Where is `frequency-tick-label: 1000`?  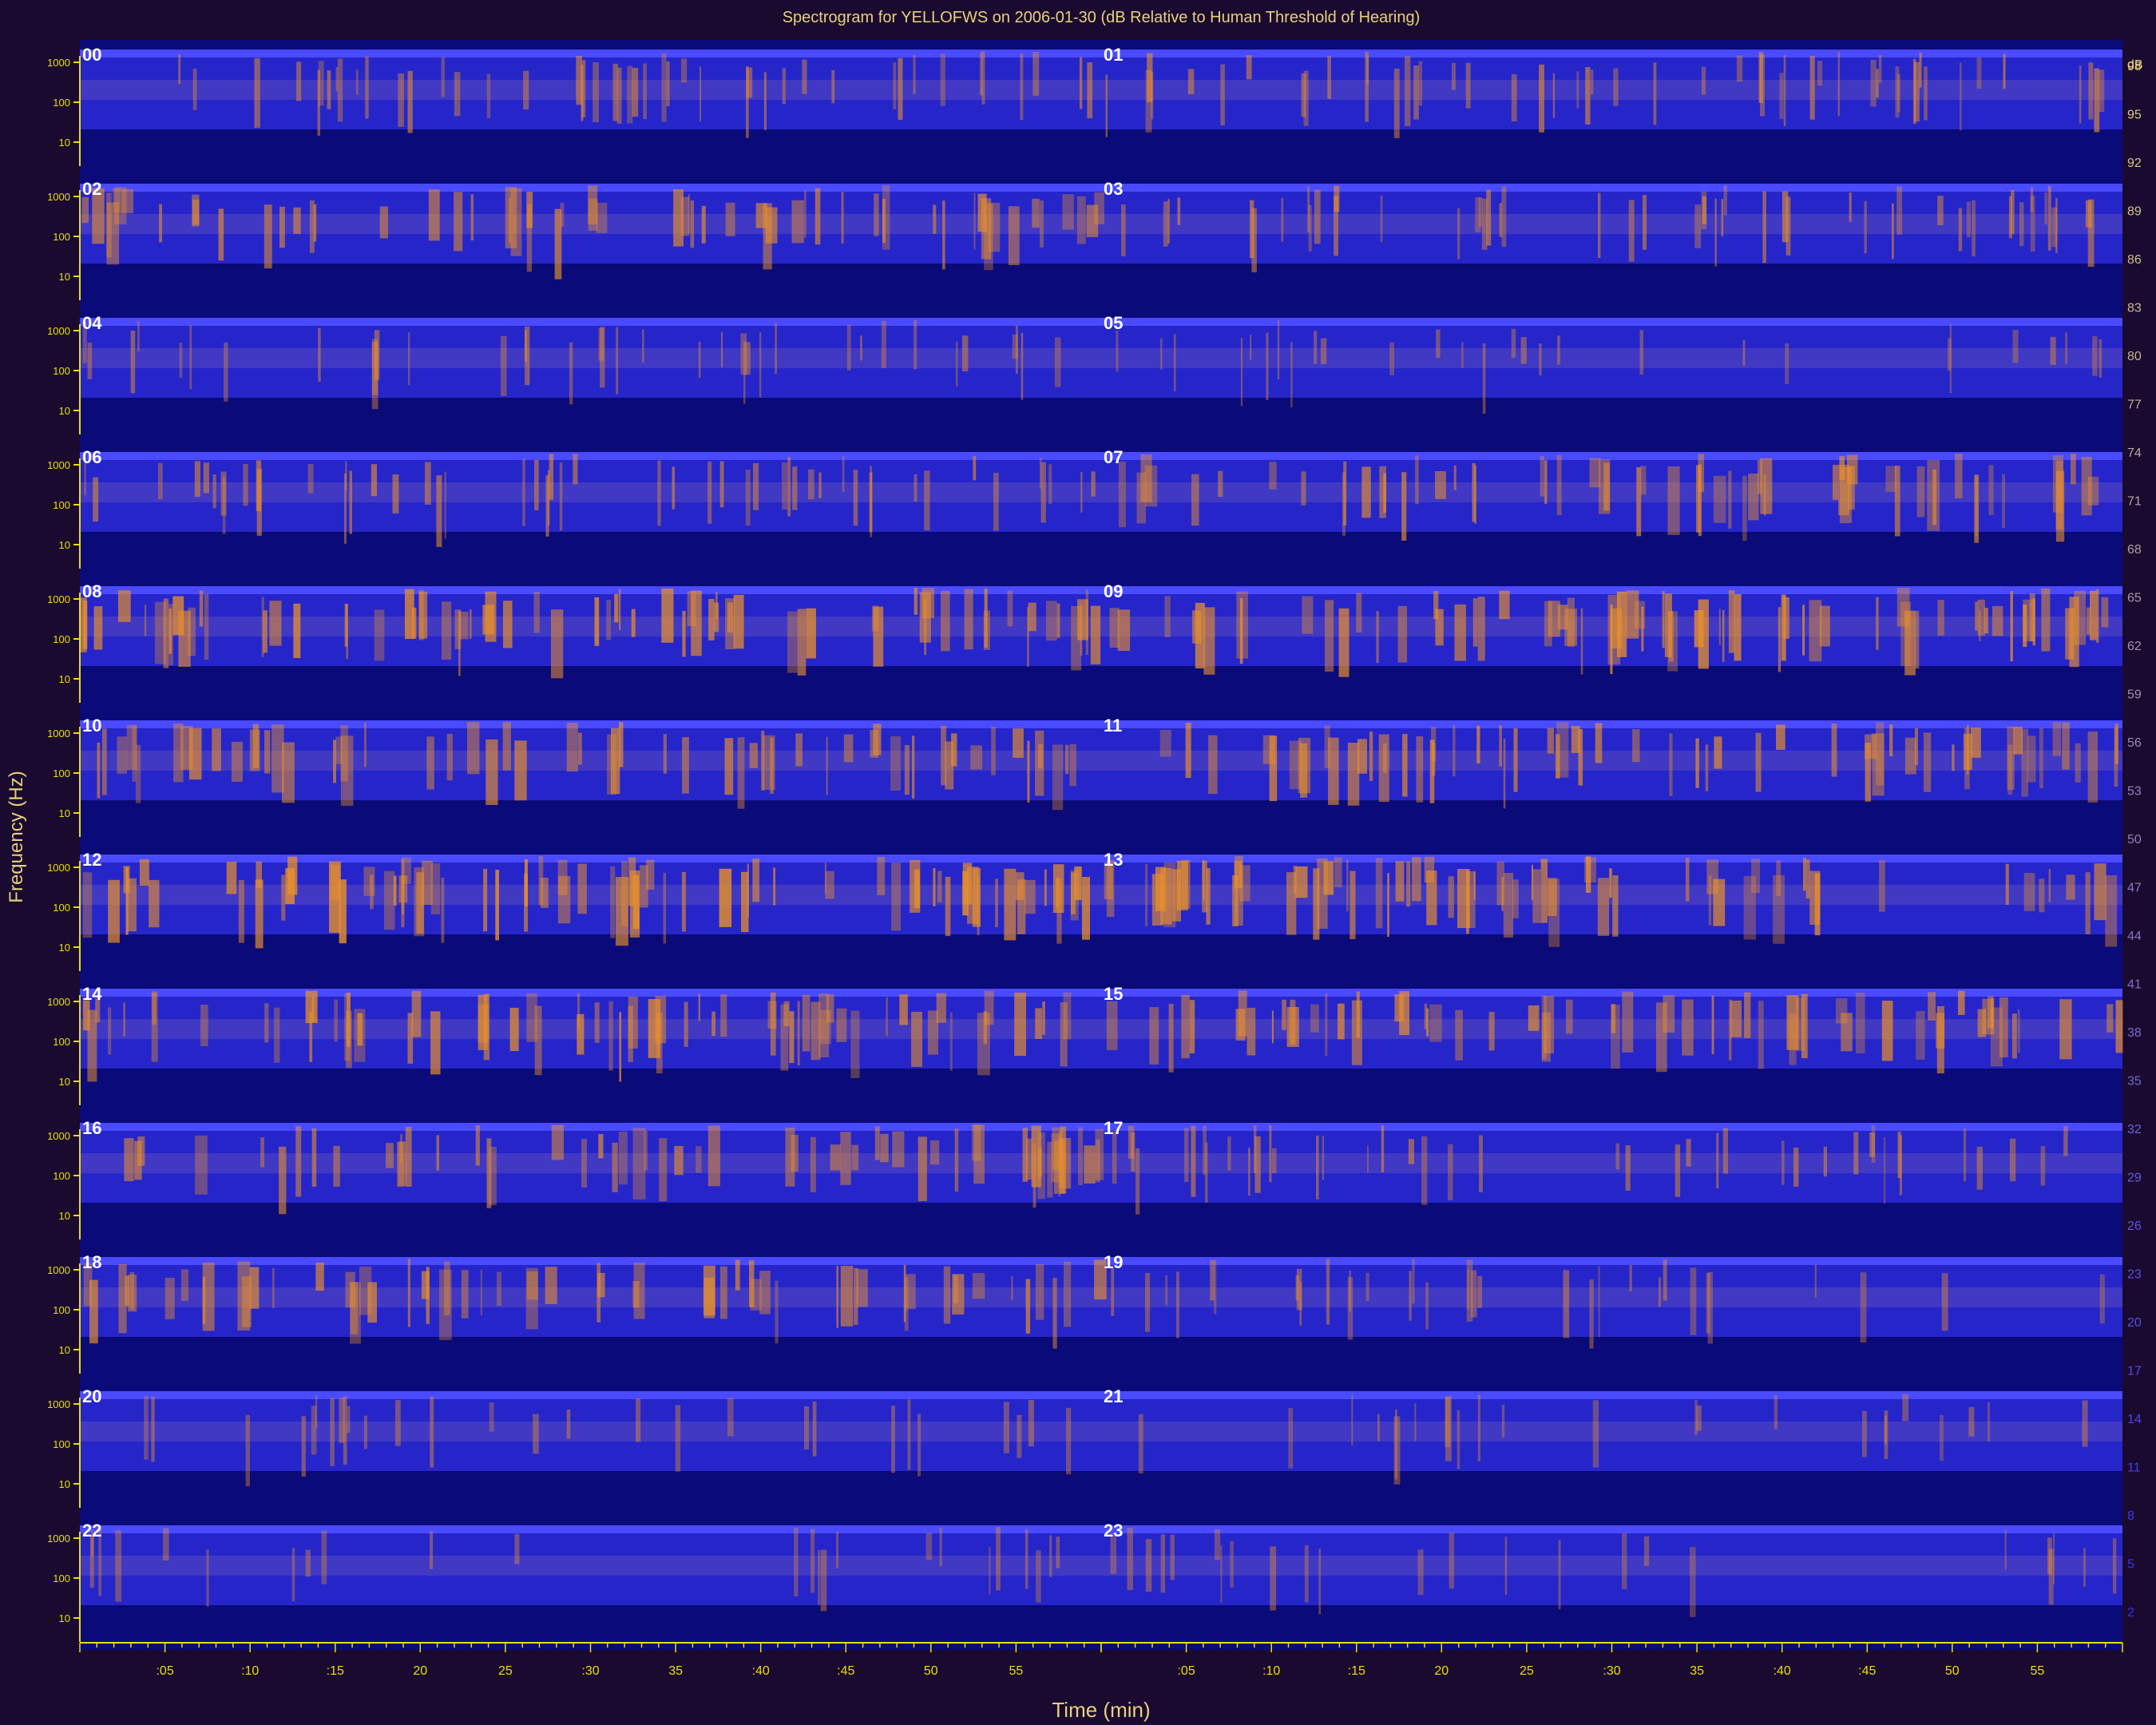
frequency-tick-label: 1000 is located at coordinates (58, 868).